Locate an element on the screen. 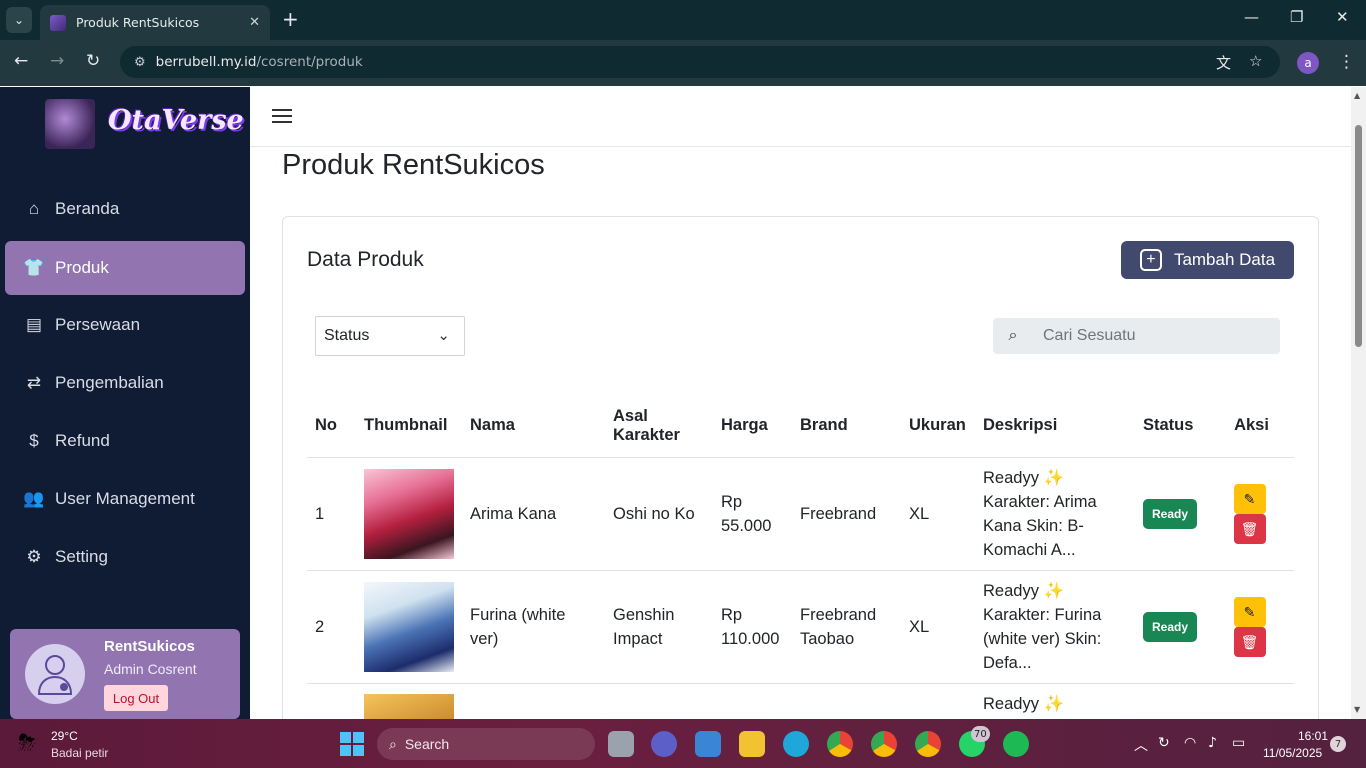  cell-no: 2 is located at coordinates (331, 627).